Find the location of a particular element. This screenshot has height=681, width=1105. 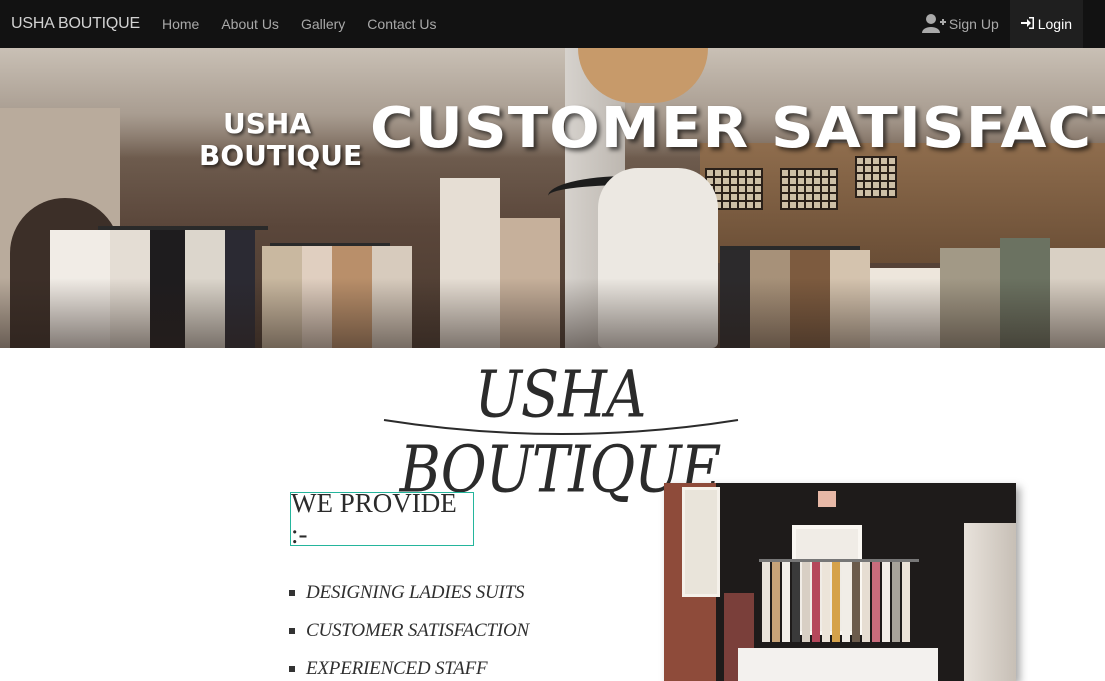

provide-heading: WE PROVIDE :- is located at coordinates (382, 518).